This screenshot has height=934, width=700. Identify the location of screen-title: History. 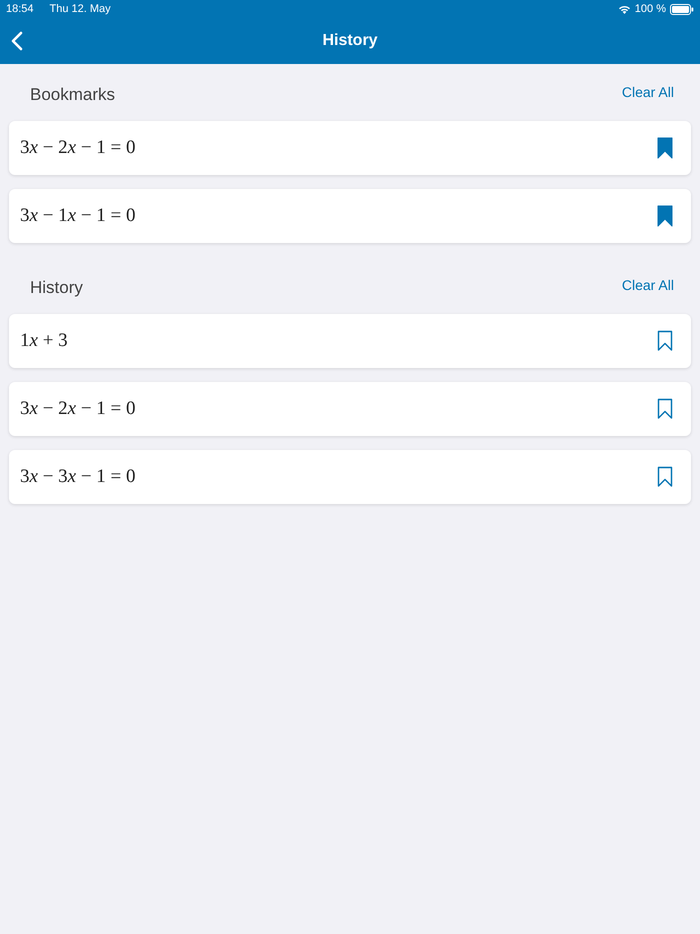
(350, 41).